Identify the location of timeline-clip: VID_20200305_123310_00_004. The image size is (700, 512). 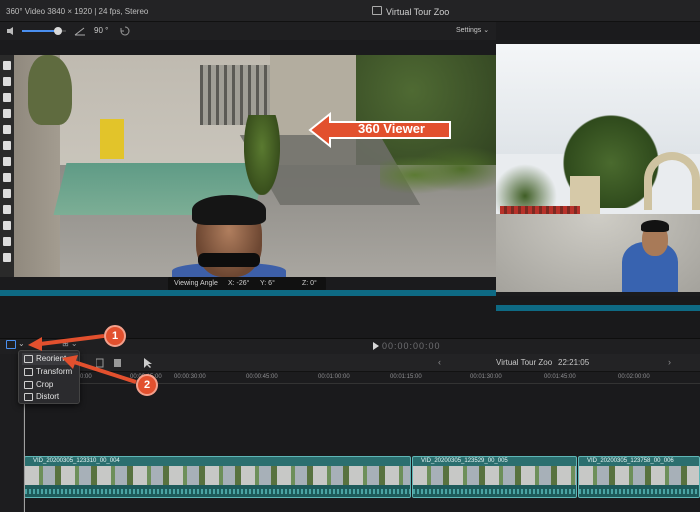
(217, 477).